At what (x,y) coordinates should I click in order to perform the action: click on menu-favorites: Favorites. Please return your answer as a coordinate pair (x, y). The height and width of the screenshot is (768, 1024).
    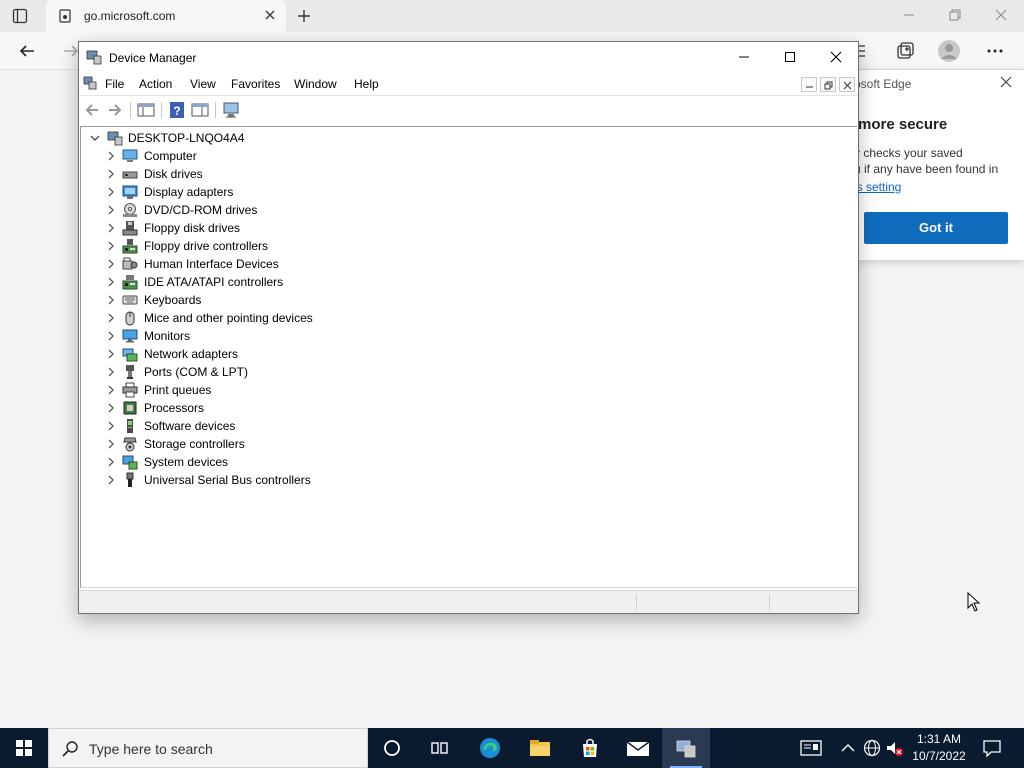
    Looking at the image, I should click on (255, 84).